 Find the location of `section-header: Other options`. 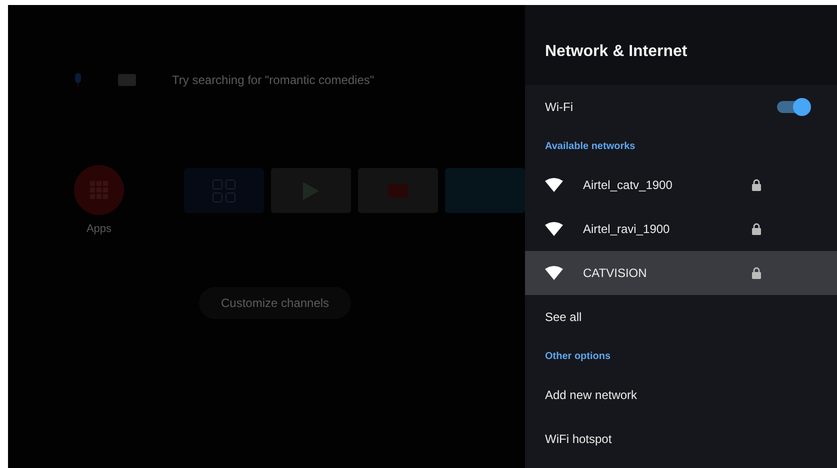

section-header: Other options is located at coordinates (578, 357).